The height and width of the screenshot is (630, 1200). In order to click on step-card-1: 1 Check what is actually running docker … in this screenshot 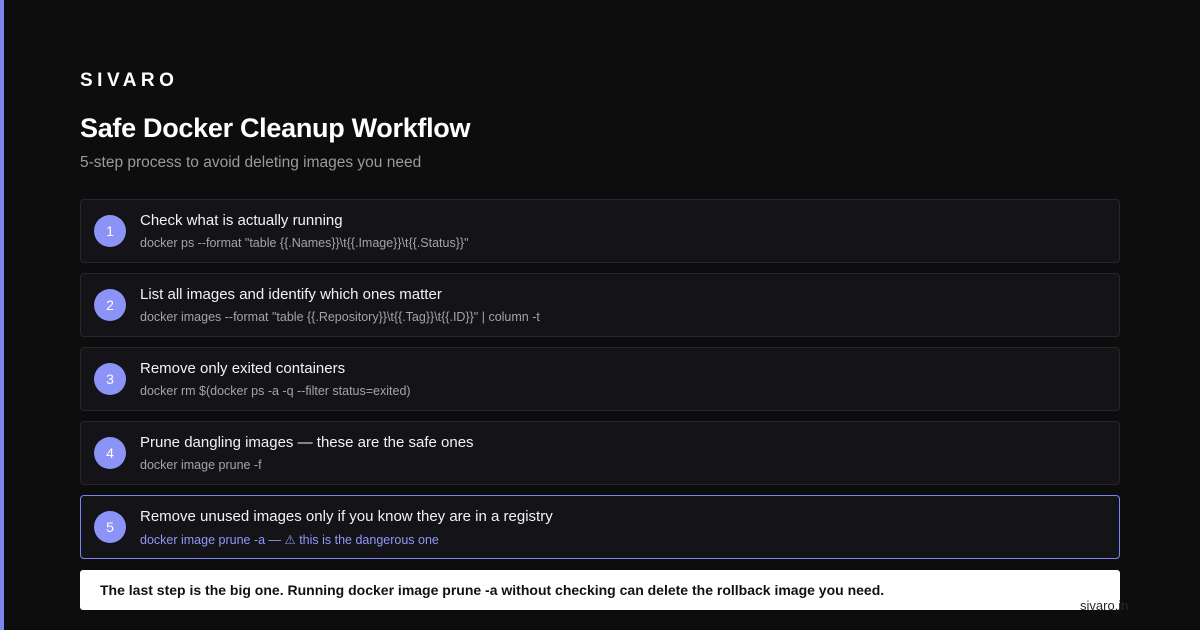, I will do `click(600, 231)`.